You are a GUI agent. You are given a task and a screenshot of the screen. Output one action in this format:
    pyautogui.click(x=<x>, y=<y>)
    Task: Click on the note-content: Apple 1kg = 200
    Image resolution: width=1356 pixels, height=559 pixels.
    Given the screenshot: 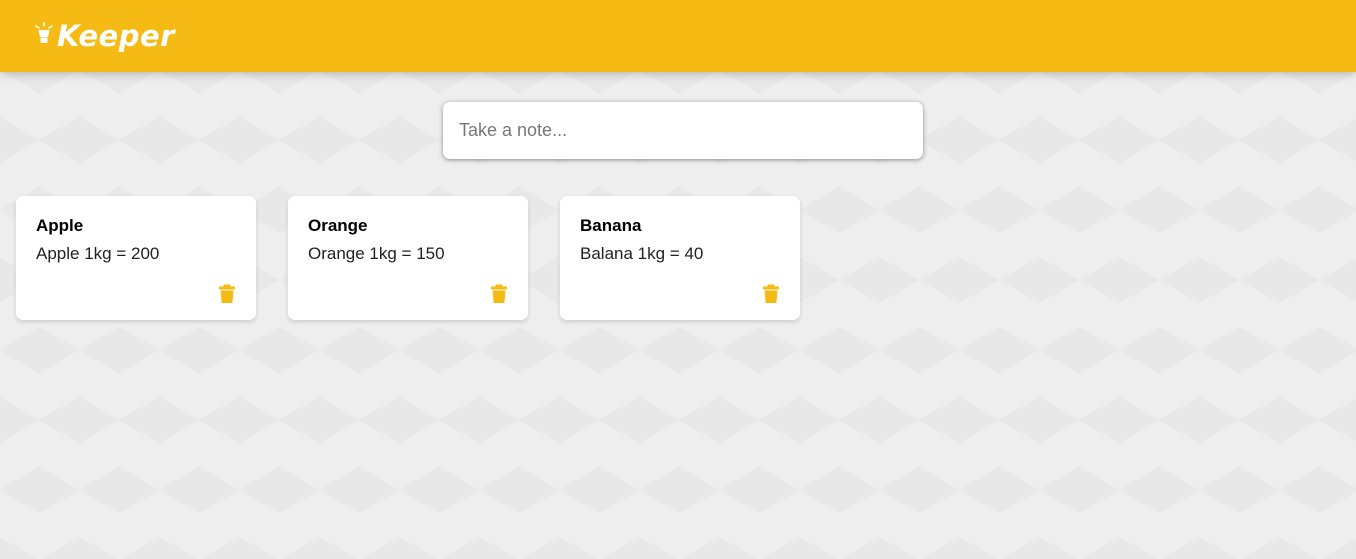 What is the action you would take?
    pyautogui.click(x=98, y=253)
    